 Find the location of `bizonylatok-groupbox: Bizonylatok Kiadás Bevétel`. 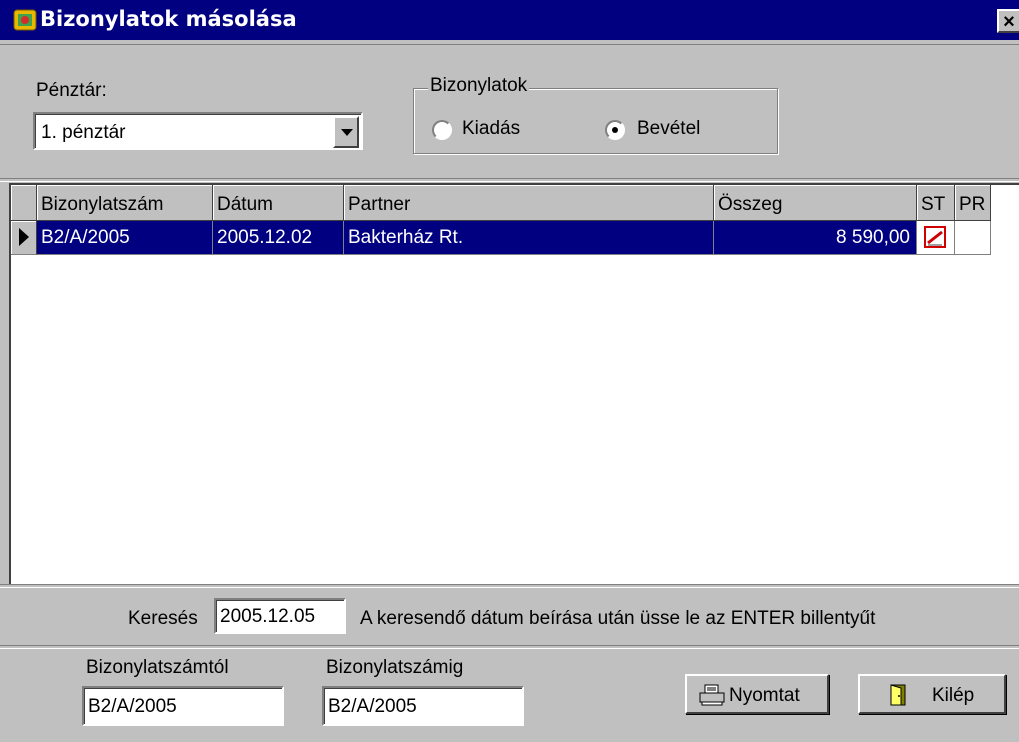

bizonylatok-groupbox: Bizonylatok Kiadás Bevétel is located at coordinates (595, 114).